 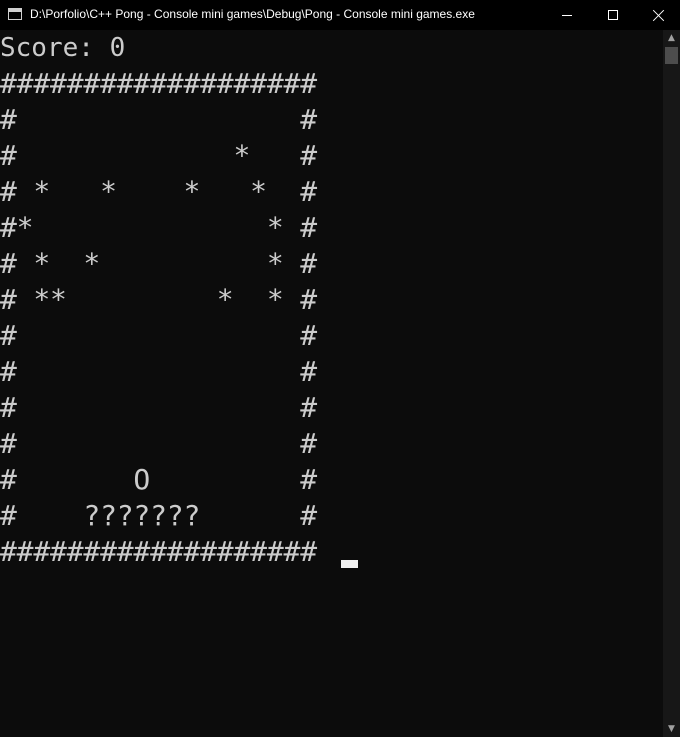 I want to click on close-button, so click(x=658, y=15).